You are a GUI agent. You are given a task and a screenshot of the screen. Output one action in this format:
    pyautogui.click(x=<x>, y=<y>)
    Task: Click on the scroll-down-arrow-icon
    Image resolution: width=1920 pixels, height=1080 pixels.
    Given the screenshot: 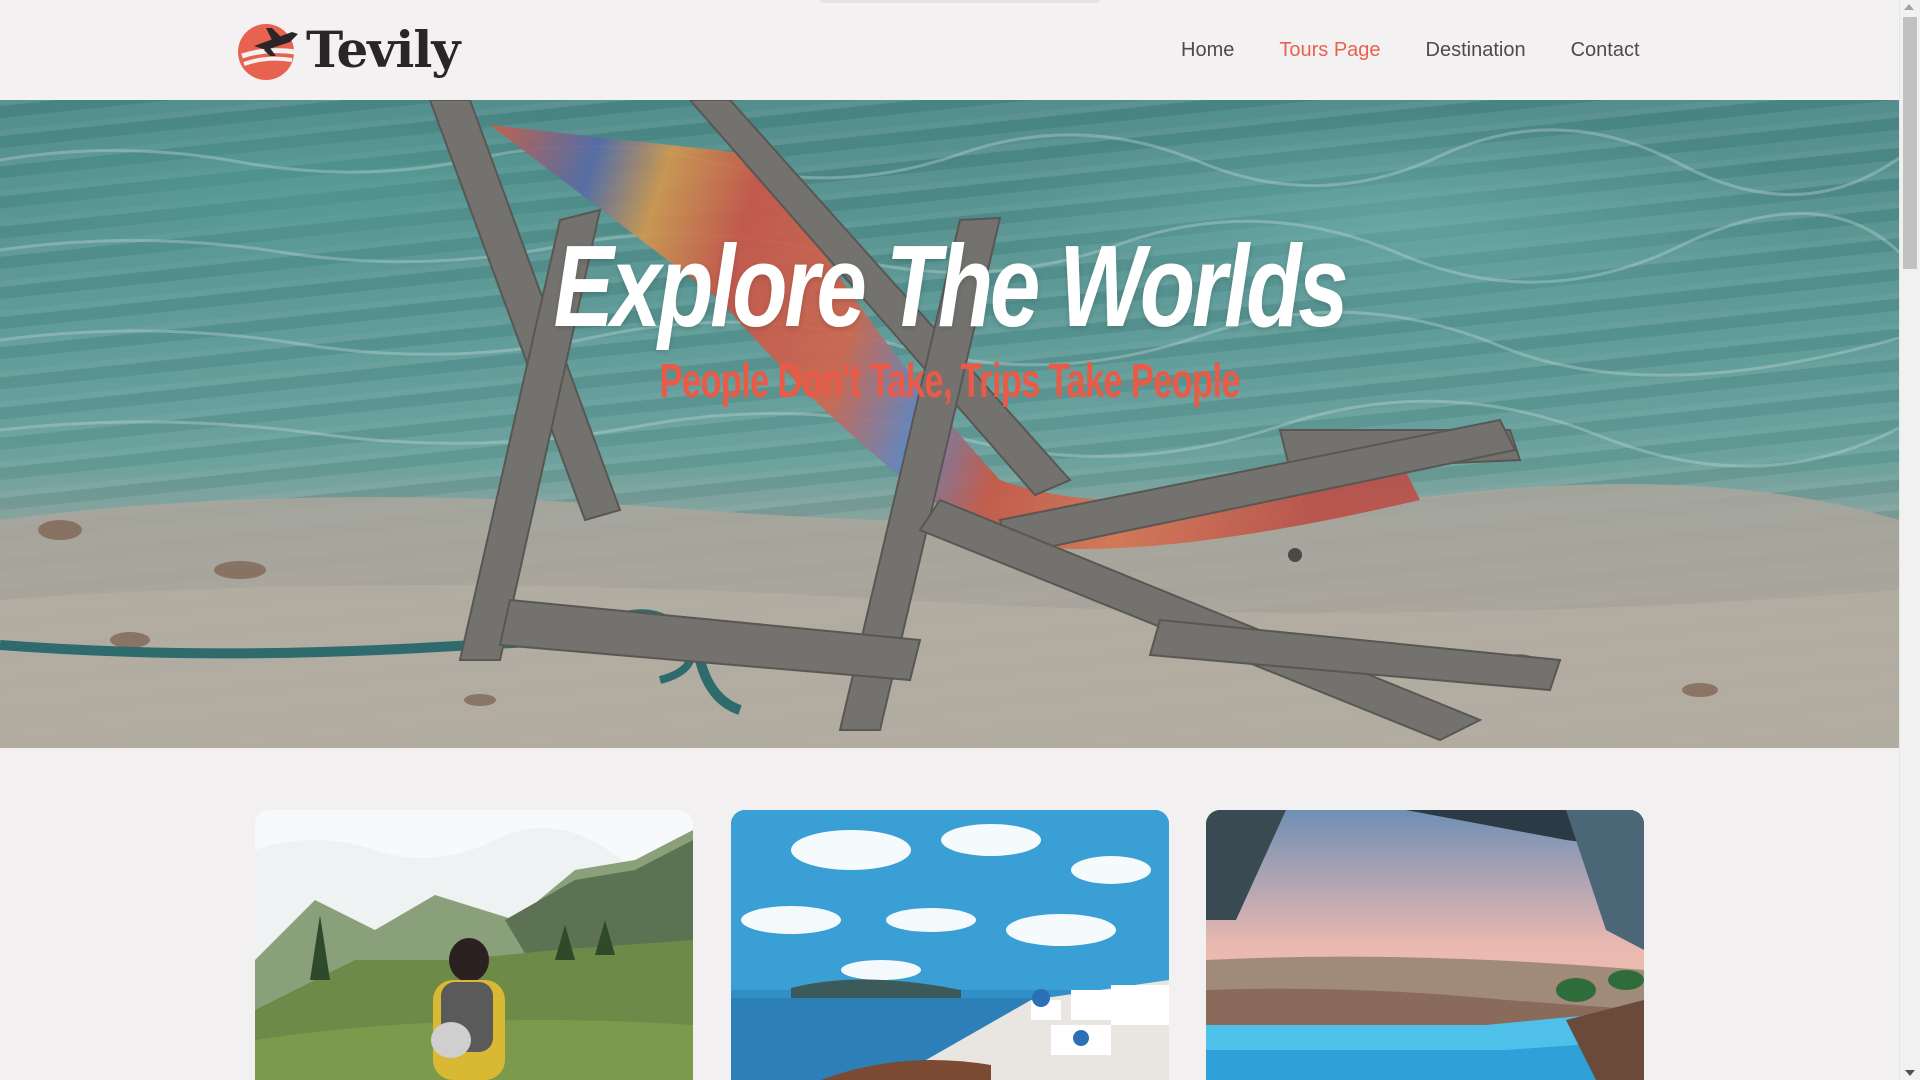 What is the action you would take?
    pyautogui.click(x=1910, y=1073)
    